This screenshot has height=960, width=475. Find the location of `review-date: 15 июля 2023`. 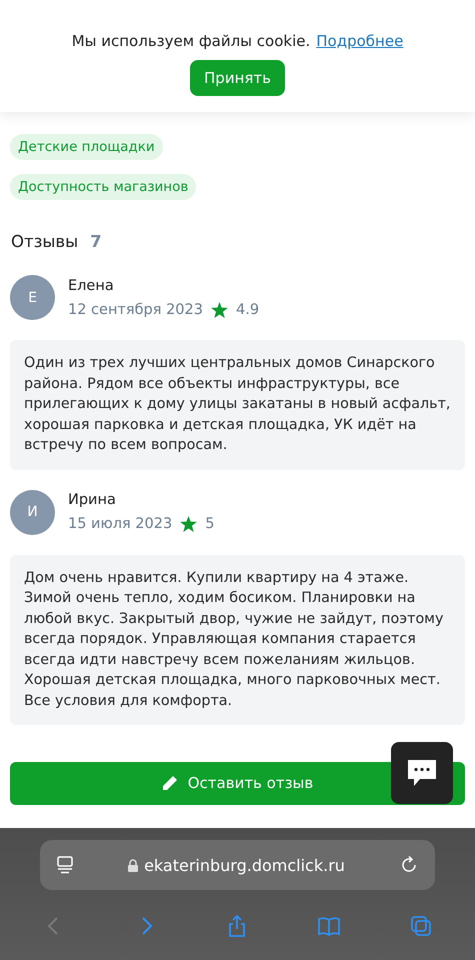

review-date: 15 июля 2023 is located at coordinates (120, 524).